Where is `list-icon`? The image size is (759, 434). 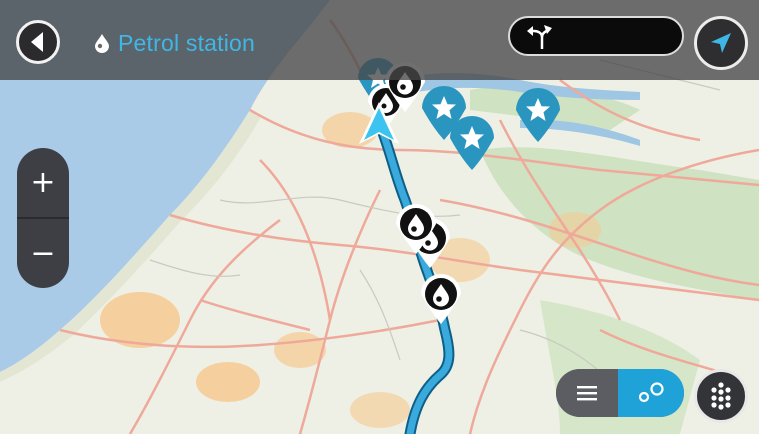
list-icon is located at coordinates (587, 393).